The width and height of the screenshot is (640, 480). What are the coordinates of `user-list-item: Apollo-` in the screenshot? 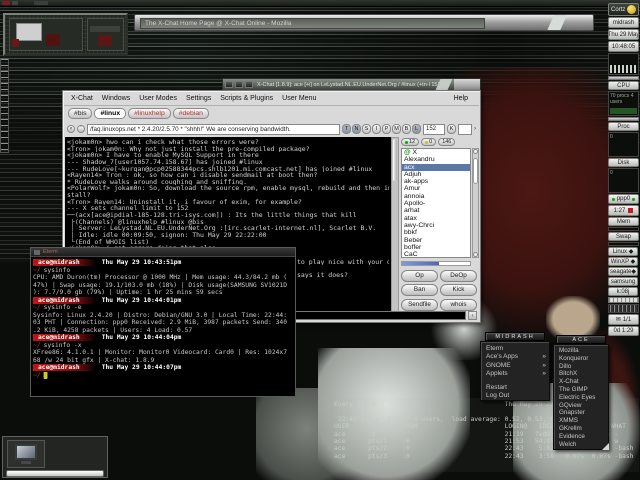 It's located at (436, 203).